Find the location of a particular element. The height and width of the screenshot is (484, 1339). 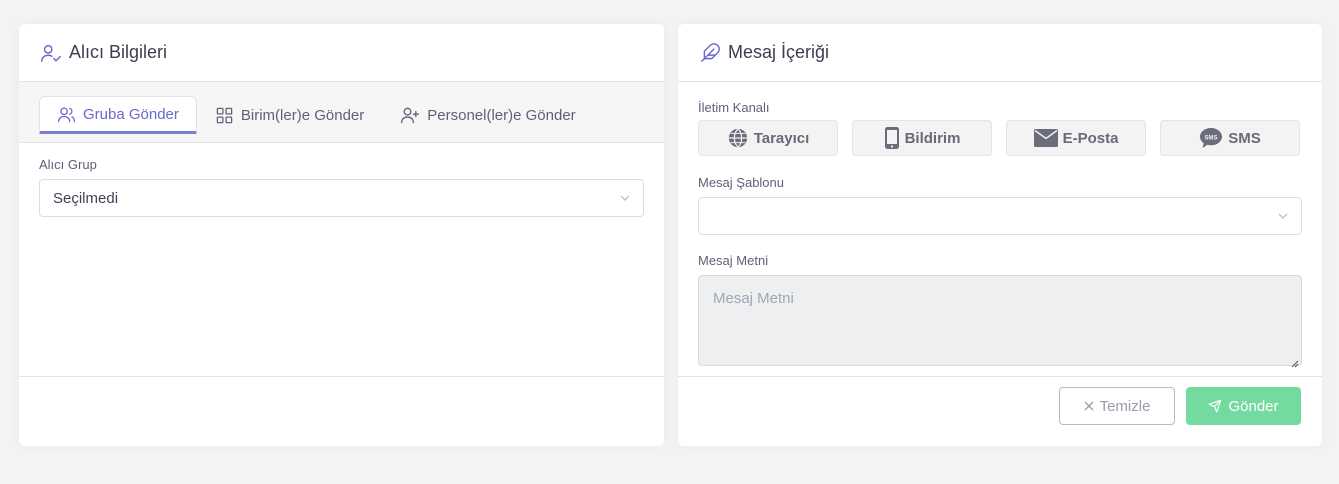

svg-text: SMS is located at coordinates (1211, 138).